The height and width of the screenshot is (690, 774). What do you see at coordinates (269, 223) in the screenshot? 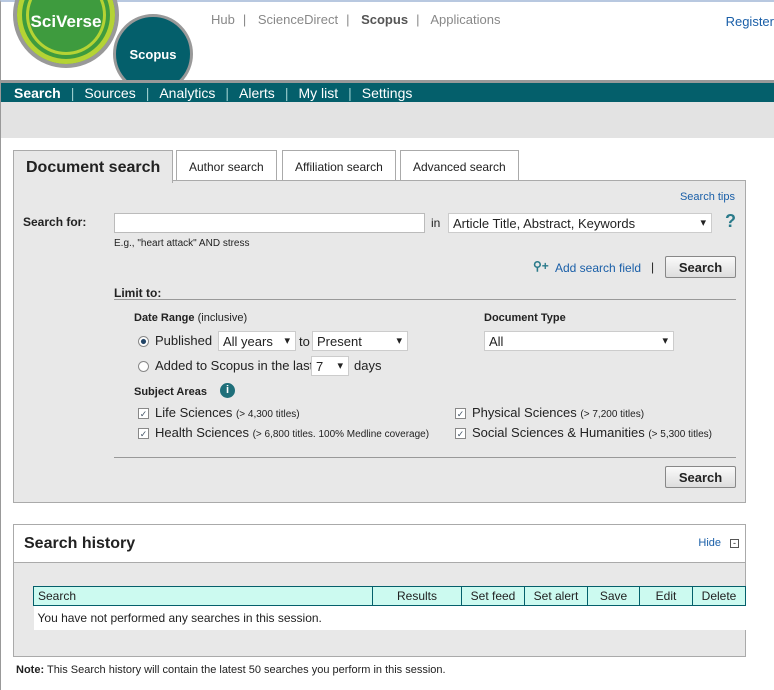
I see `search-input` at bounding box center [269, 223].